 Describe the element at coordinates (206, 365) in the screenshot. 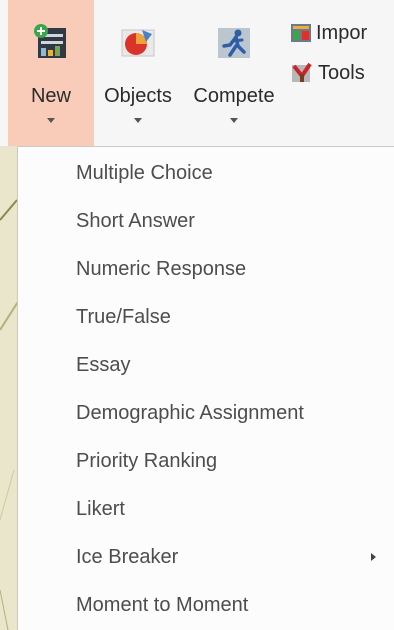

I see `menu-item-essay: Essay` at that location.